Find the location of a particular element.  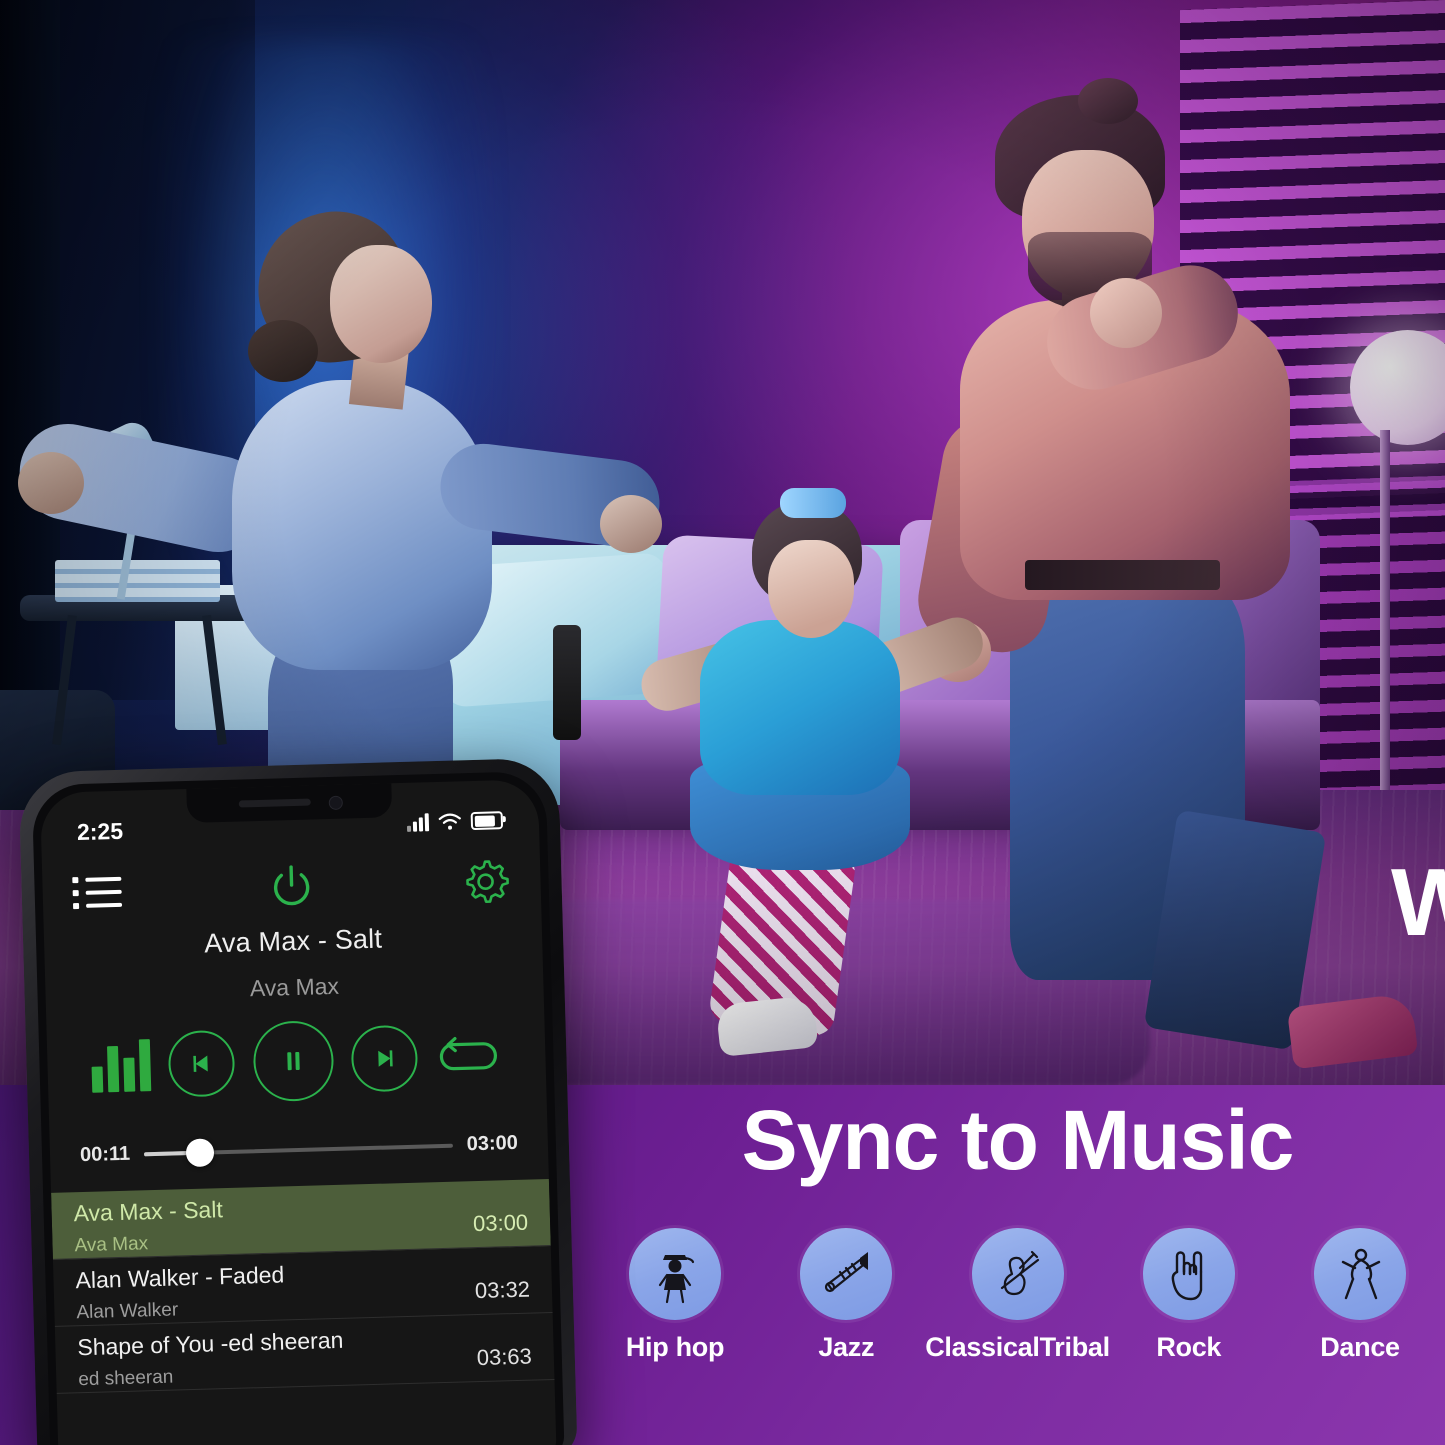

status-bar: 2:25 is located at coordinates (290, 826).